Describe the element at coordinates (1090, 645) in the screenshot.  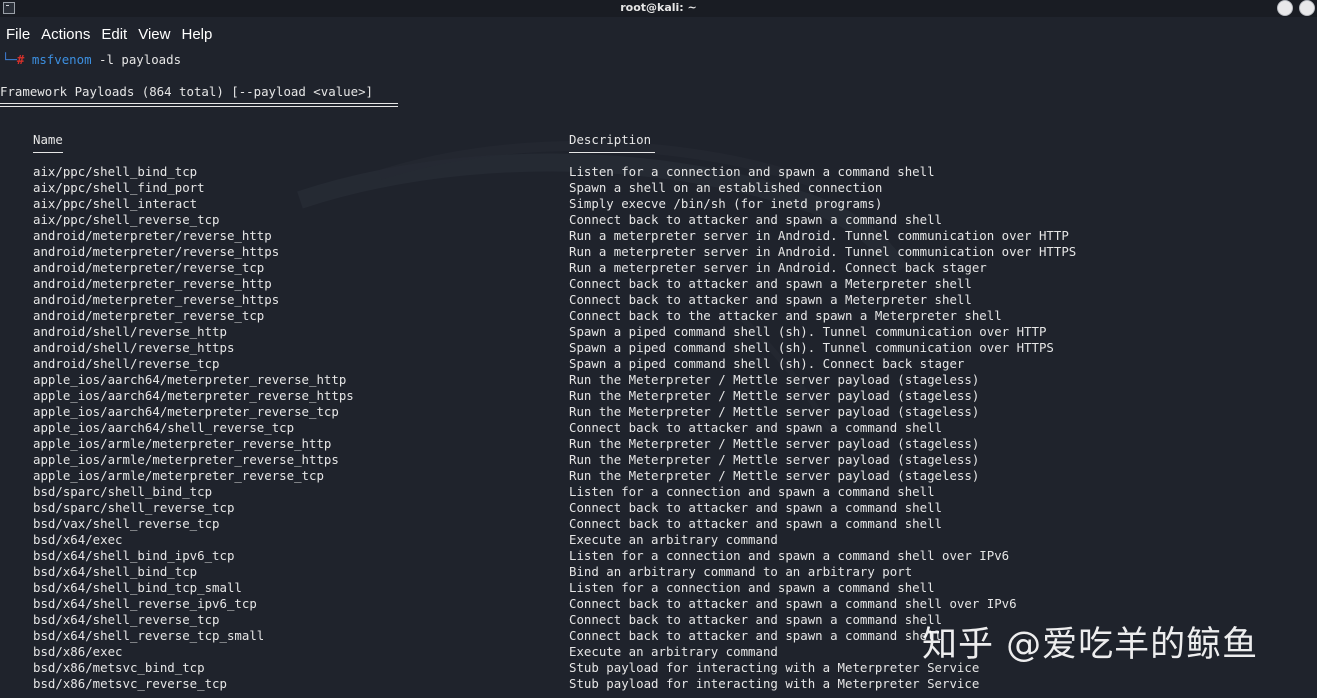
I see `zhihu-watermark: 知乎 @爱吃羊的鲸鱼` at that location.